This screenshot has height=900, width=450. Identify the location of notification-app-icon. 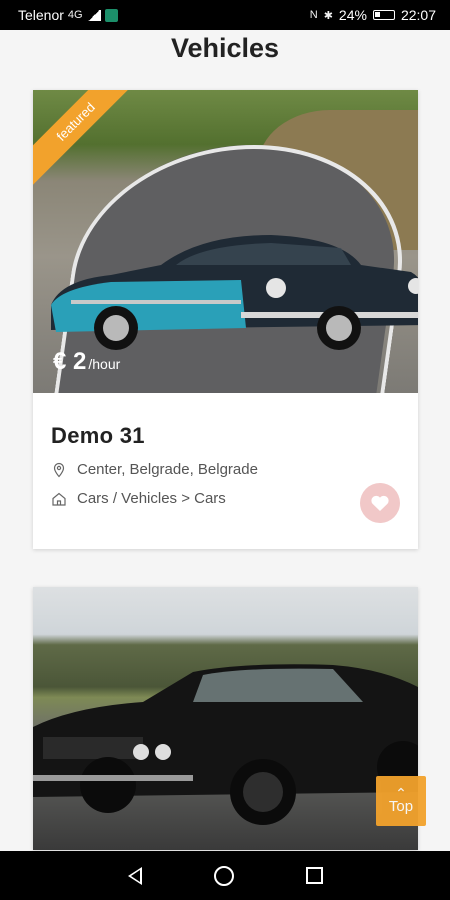
(111, 15).